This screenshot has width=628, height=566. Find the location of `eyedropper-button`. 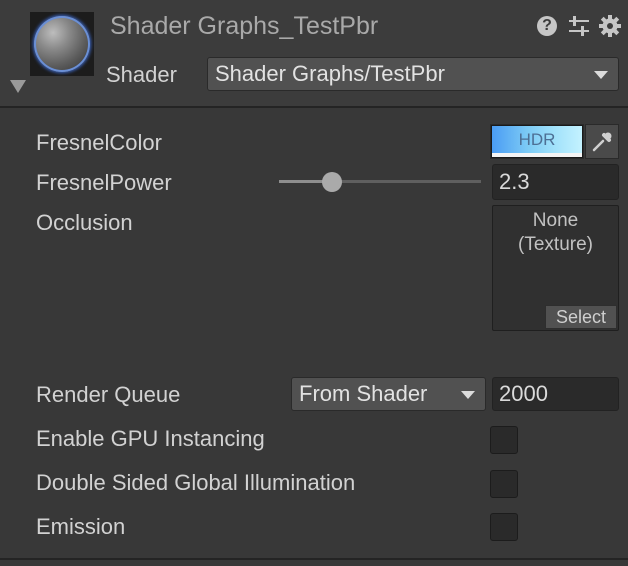

eyedropper-button is located at coordinates (602, 141).